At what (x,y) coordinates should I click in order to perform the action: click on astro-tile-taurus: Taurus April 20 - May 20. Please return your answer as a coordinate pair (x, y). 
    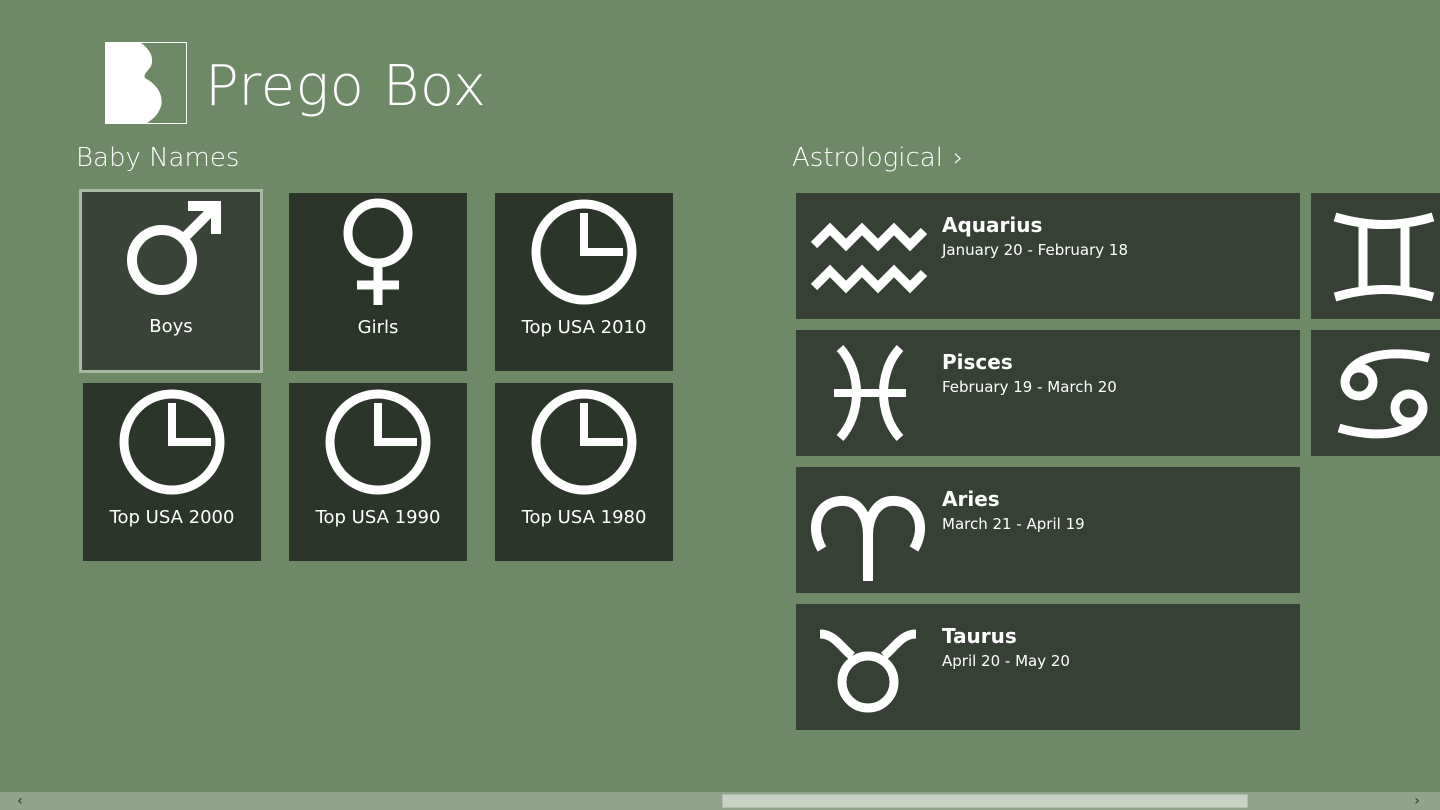
    Looking at the image, I should click on (1048, 667).